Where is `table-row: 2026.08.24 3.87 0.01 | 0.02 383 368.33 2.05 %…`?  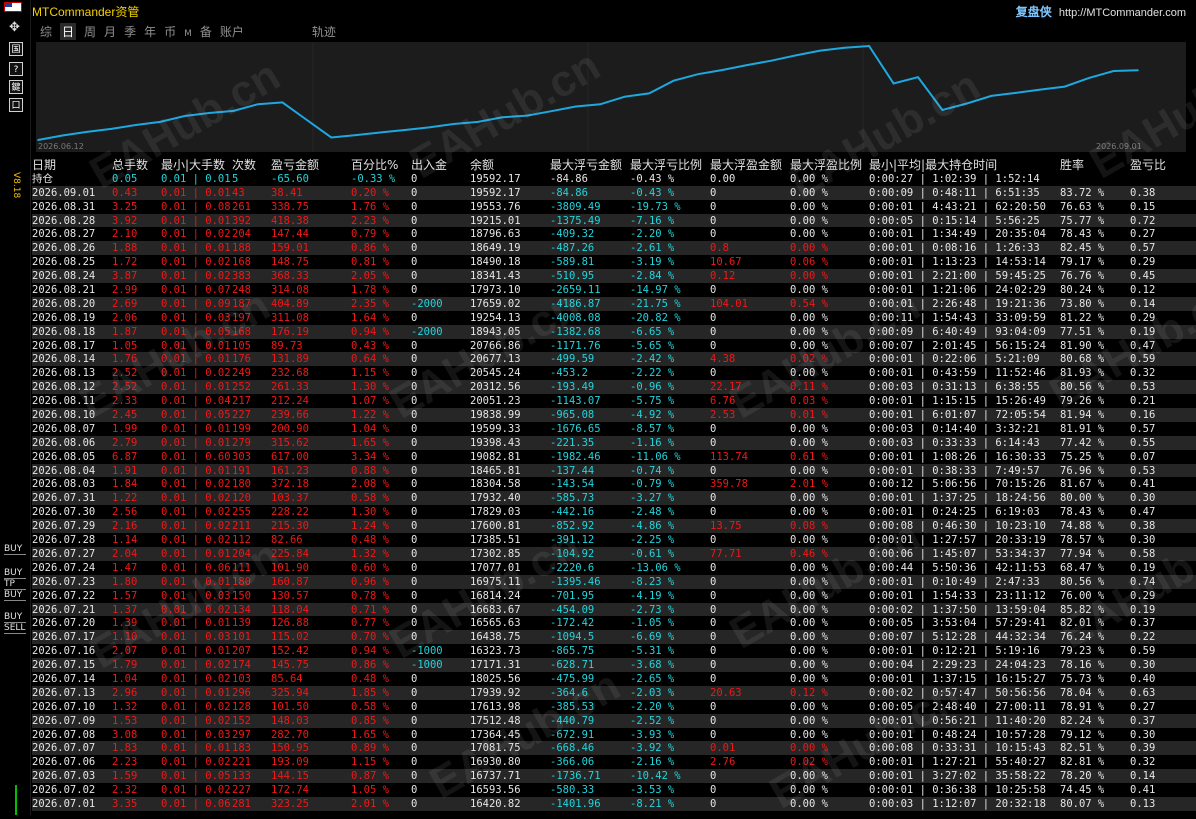
table-row: 2026.08.24 3.87 0.01 | 0.02 383 368.33 2.05 %… is located at coordinates (614, 276).